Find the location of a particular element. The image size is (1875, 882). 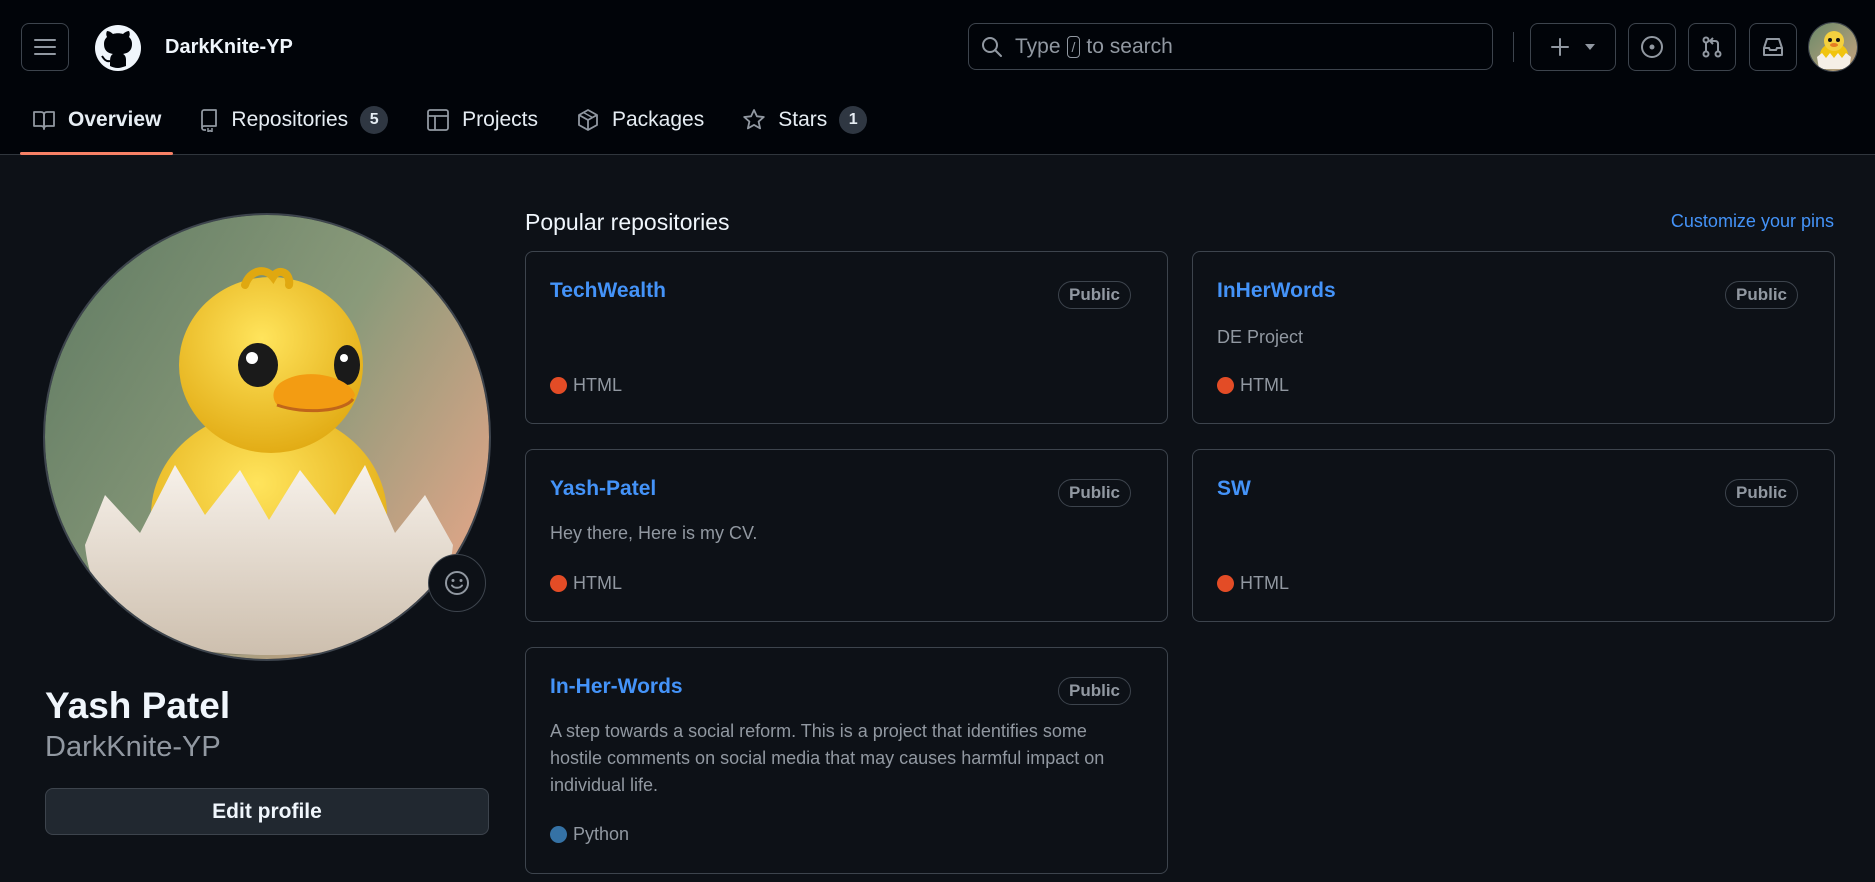

repo-description: Hey there, Here is my CV. is located at coordinates (654, 533).